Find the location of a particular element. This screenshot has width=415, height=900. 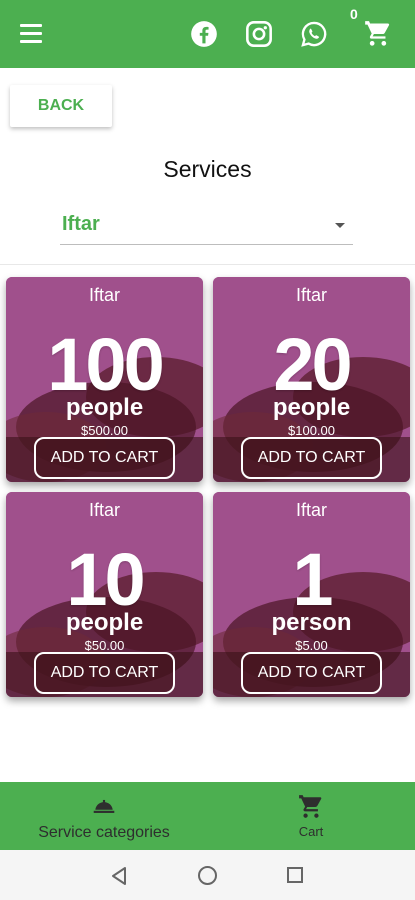

divider is located at coordinates (207, 264).